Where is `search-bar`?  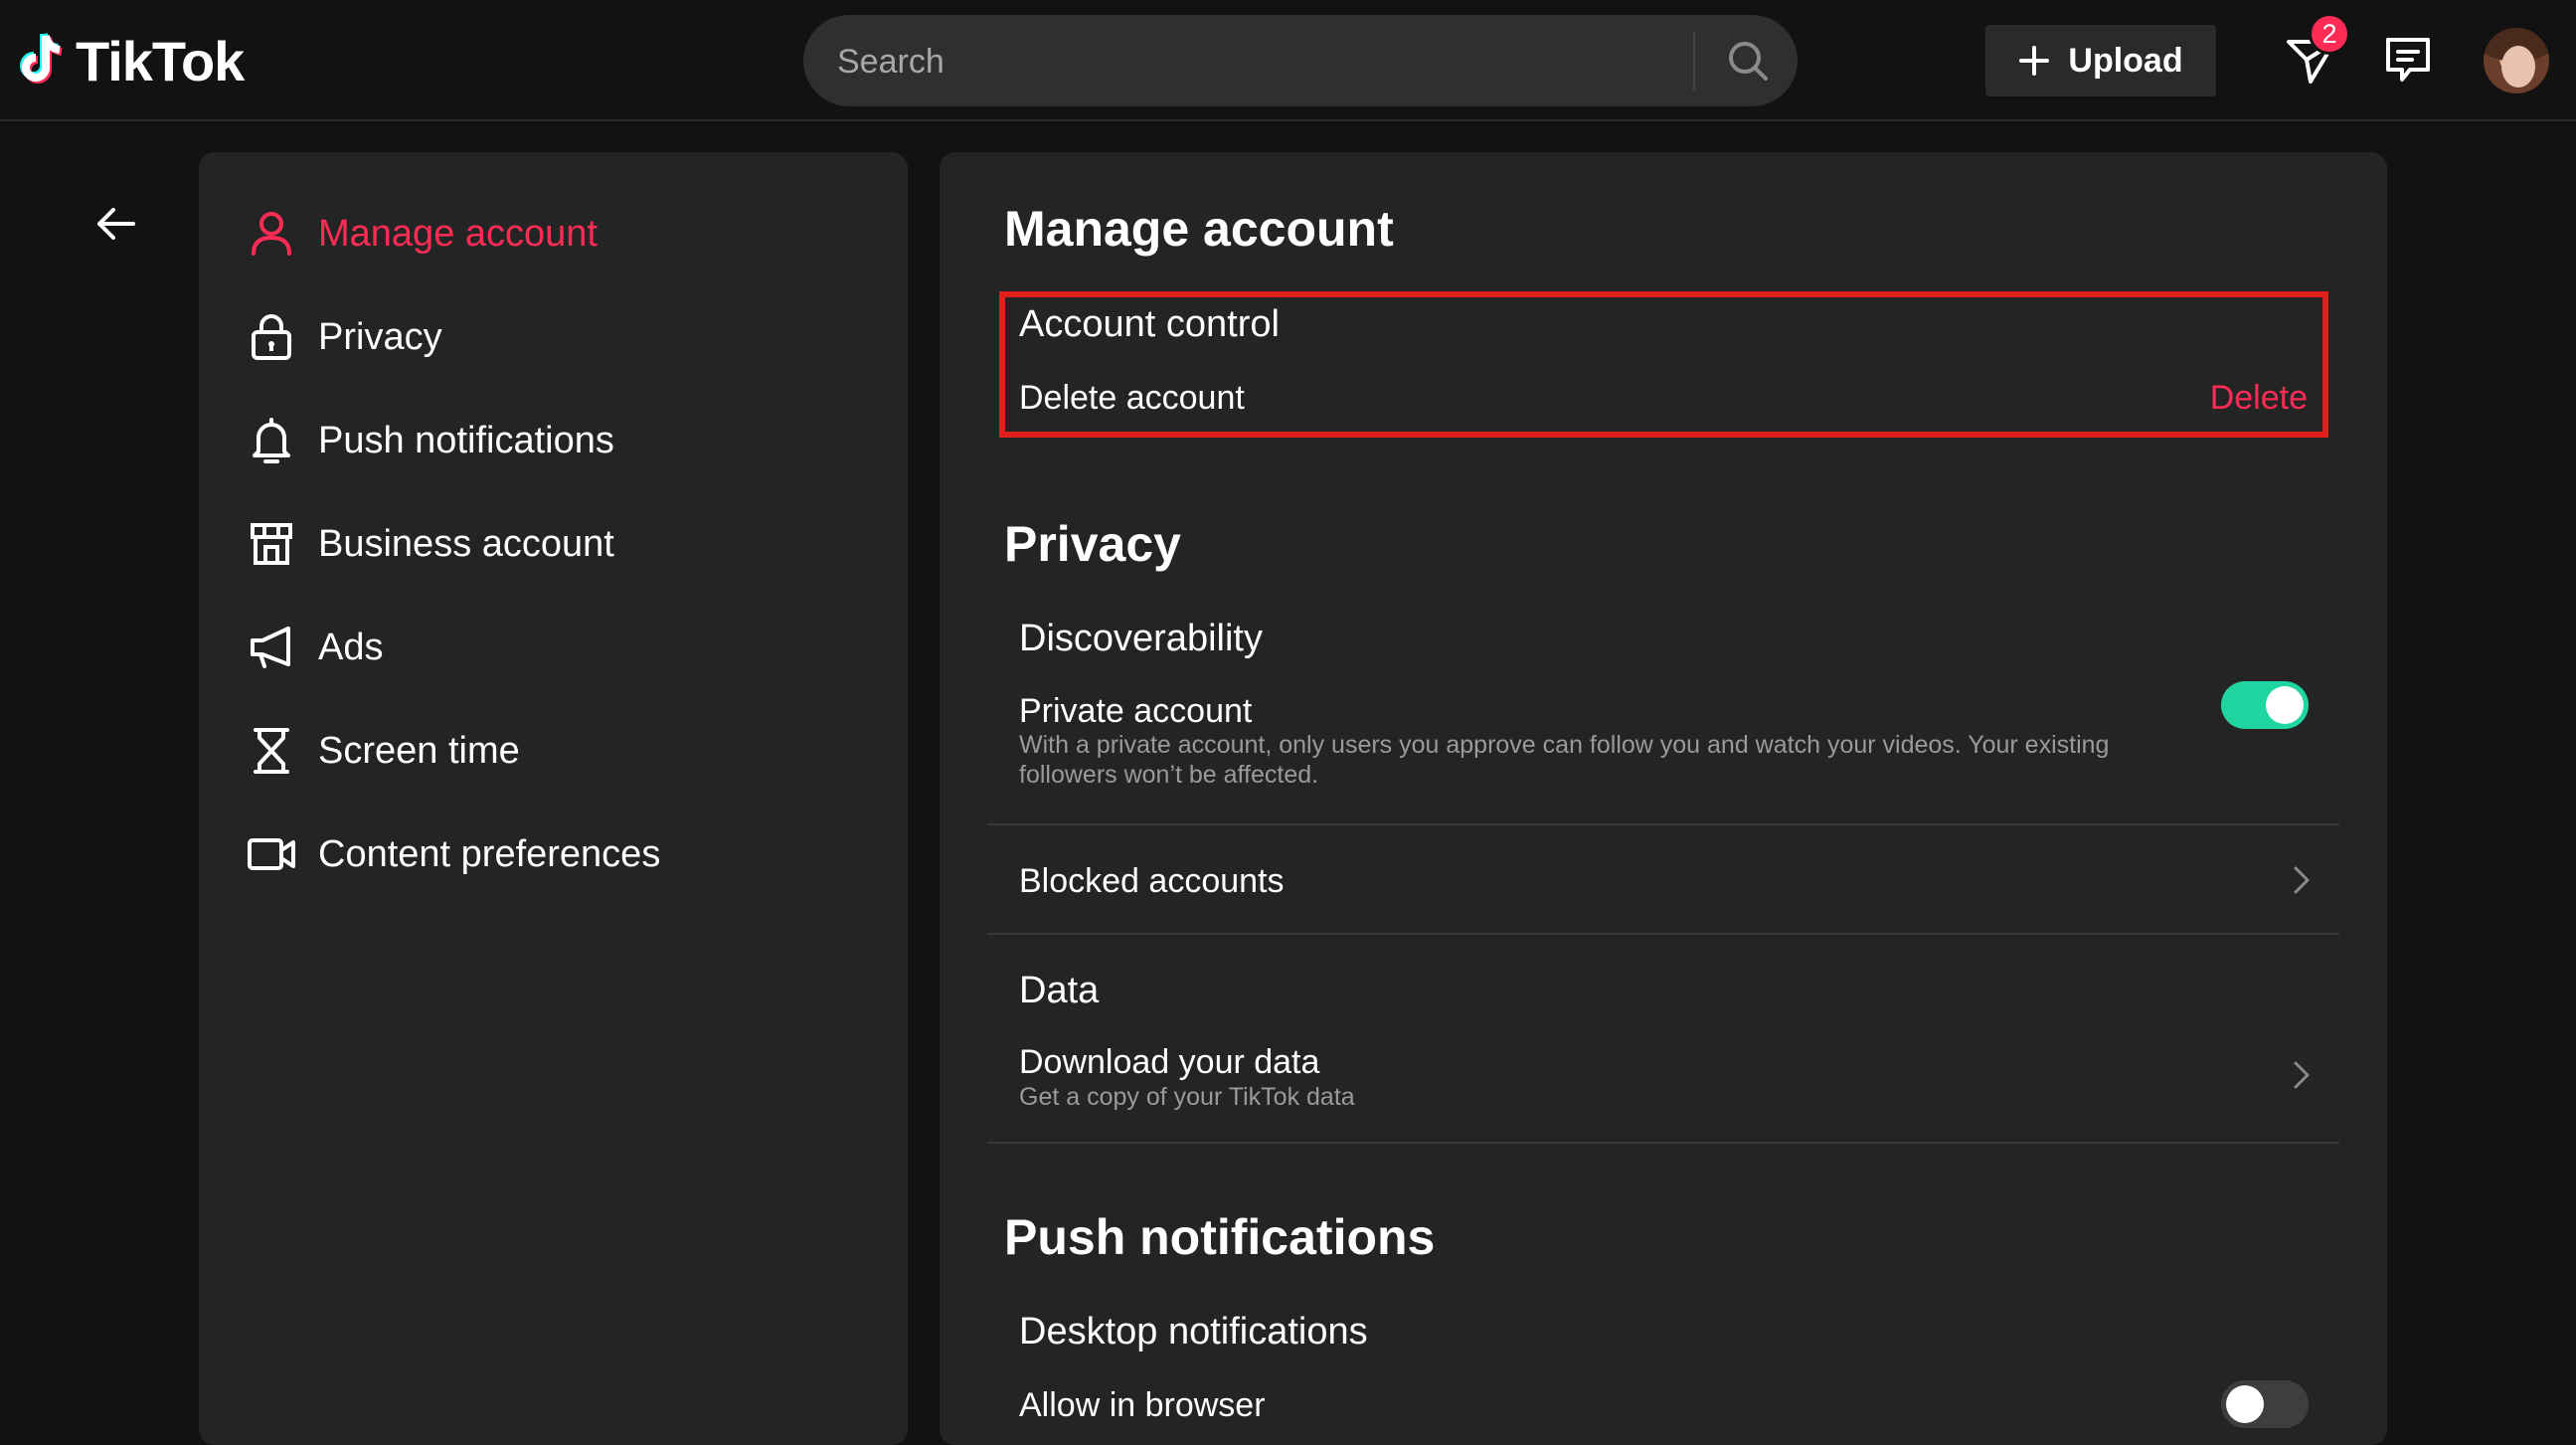 search-bar is located at coordinates (1300, 61).